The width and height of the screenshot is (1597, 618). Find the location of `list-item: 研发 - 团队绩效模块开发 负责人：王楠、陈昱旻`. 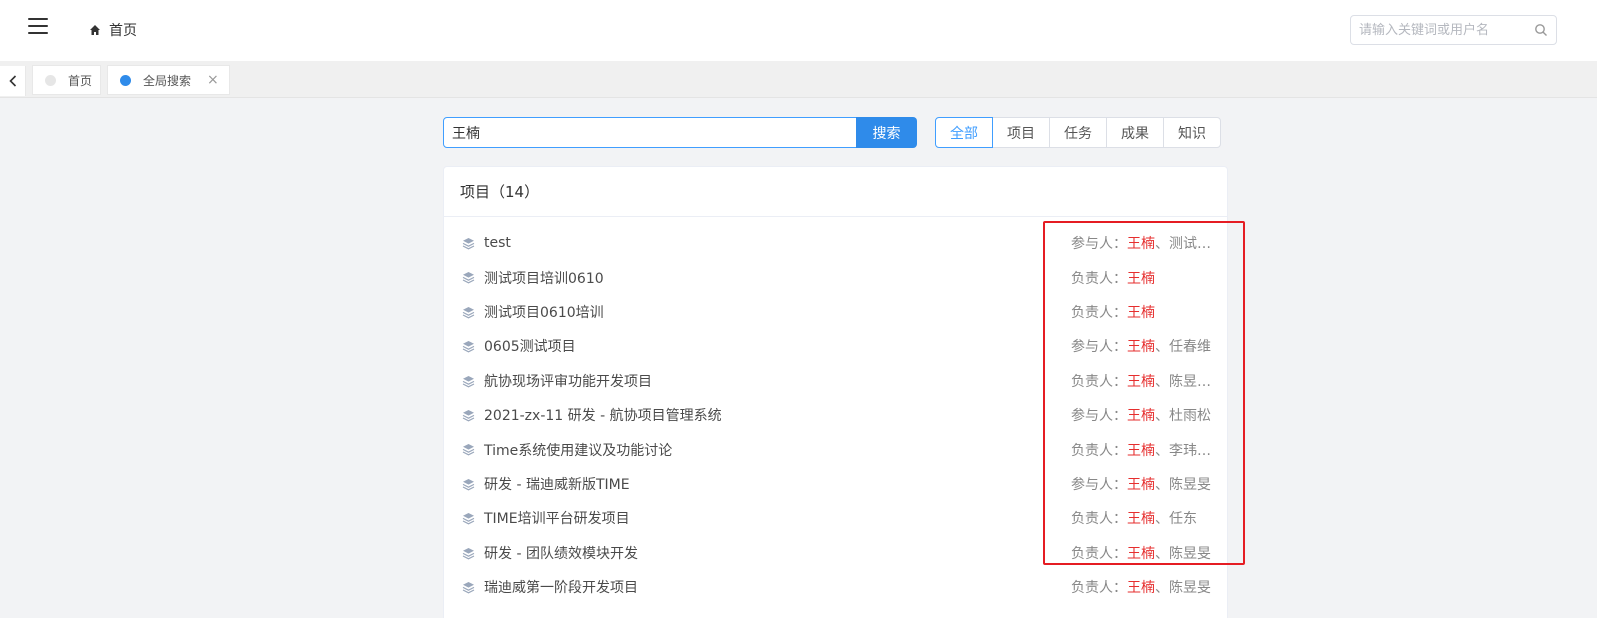

list-item: 研发 - 团队绩效模块开发 负责人：王楠、陈昱旻 is located at coordinates (835, 553).